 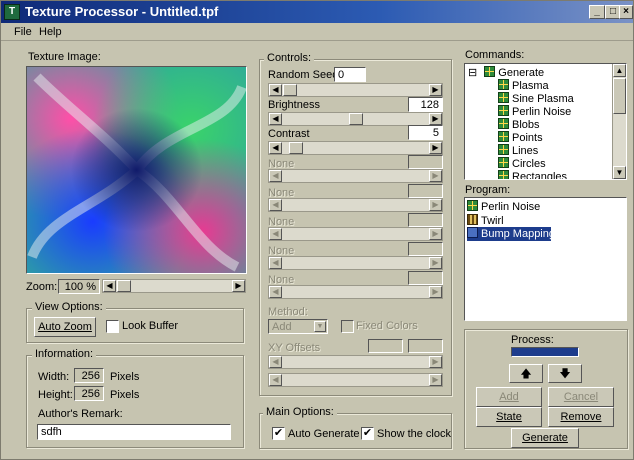 What do you see at coordinates (626, 12) in the screenshot?
I see `close-button: ×` at bounding box center [626, 12].